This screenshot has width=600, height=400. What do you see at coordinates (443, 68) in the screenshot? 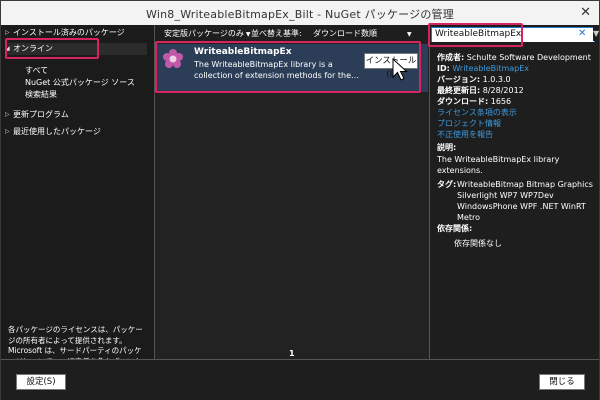
I see `detail-key: ID:` at bounding box center [443, 68].